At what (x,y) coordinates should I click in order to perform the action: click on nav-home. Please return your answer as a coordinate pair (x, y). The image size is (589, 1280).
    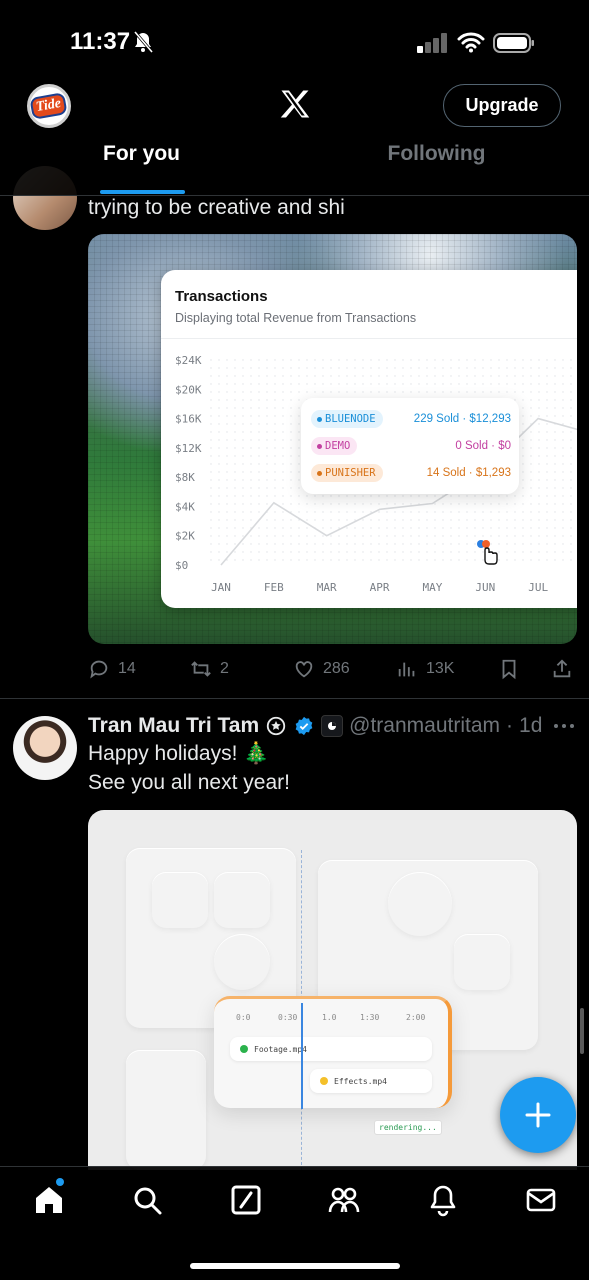
    Looking at the image, I should click on (49, 1200).